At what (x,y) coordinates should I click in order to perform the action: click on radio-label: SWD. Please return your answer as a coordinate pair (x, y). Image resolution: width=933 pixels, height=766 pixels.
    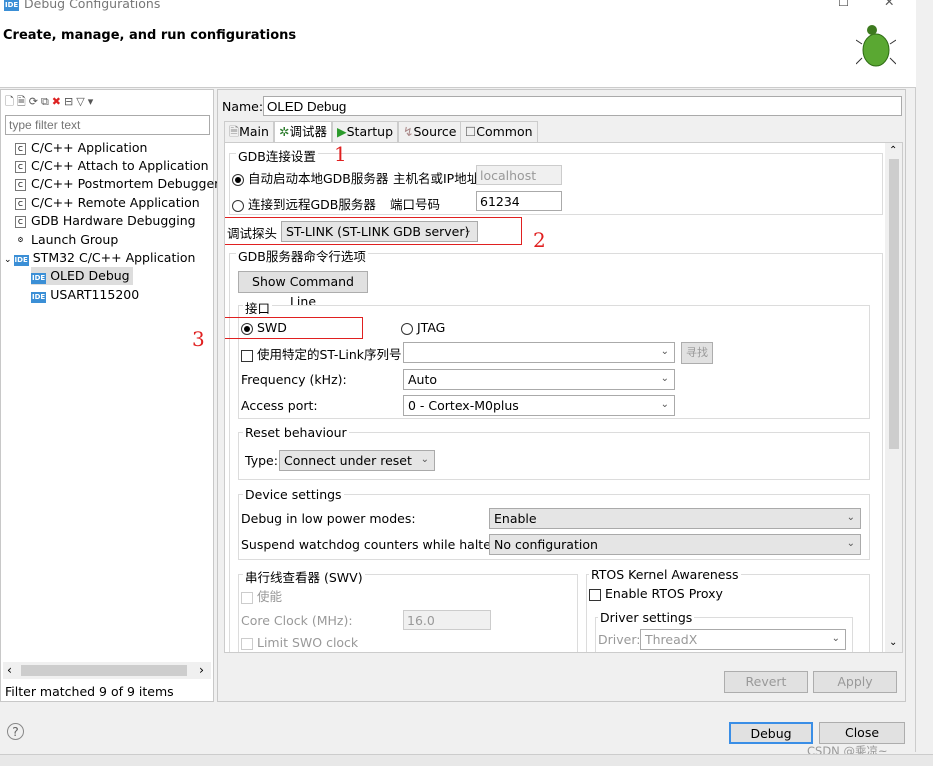
    Looking at the image, I should click on (272, 327).